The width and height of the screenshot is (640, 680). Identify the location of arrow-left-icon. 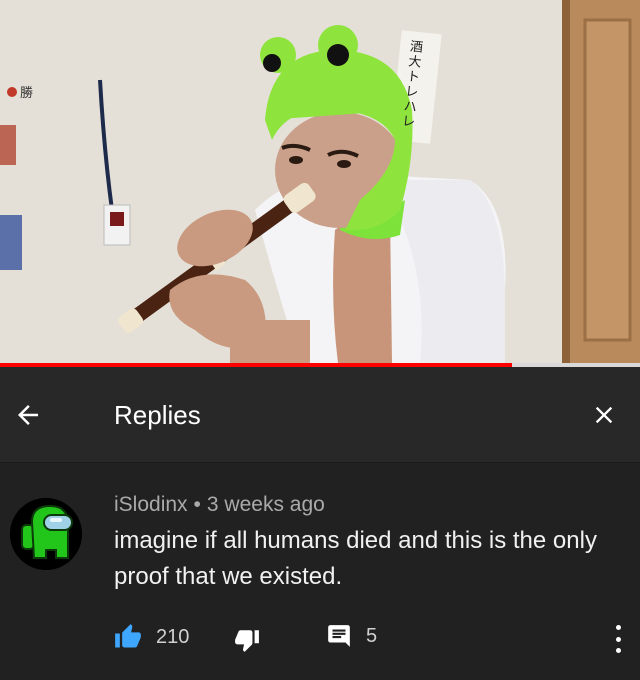
(28, 415).